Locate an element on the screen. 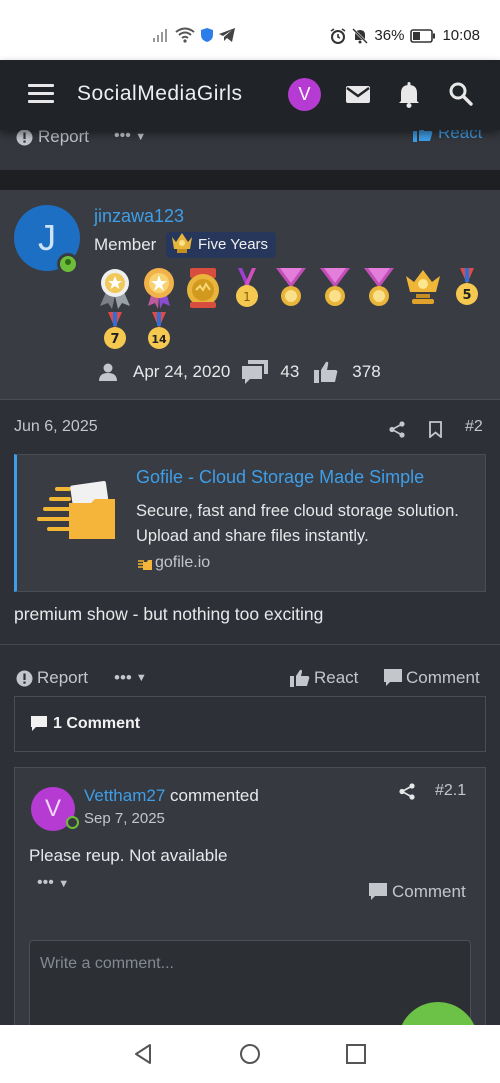  wifi-icon is located at coordinates (185, 35).